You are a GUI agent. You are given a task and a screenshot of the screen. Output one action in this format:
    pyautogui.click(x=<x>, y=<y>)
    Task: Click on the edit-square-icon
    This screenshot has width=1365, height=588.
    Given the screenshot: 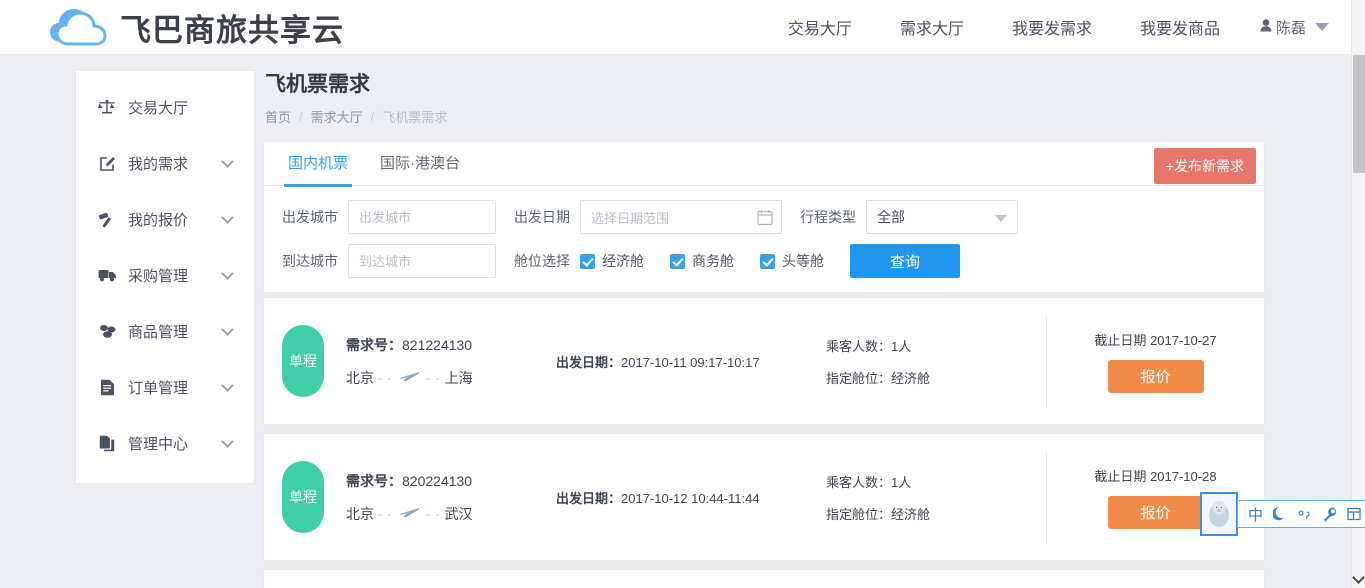 What is the action you would take?
    pyautogui.click(x=107, y=163)
    